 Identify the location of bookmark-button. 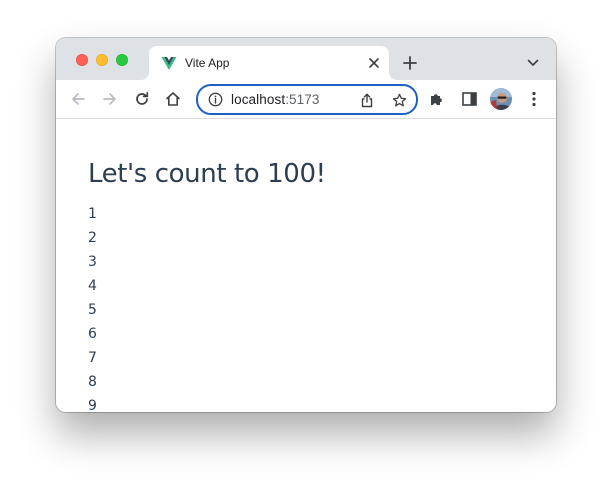
(399, 100).